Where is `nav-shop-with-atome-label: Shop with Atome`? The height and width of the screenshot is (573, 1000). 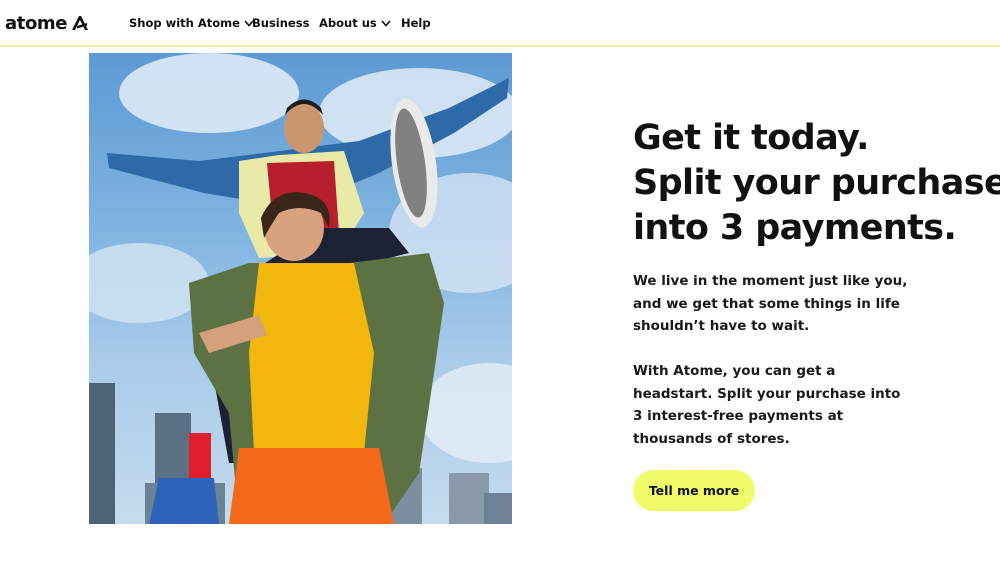 nav-shop-with-atome-label: Shop with Atome is located at coordinates (184, 23).